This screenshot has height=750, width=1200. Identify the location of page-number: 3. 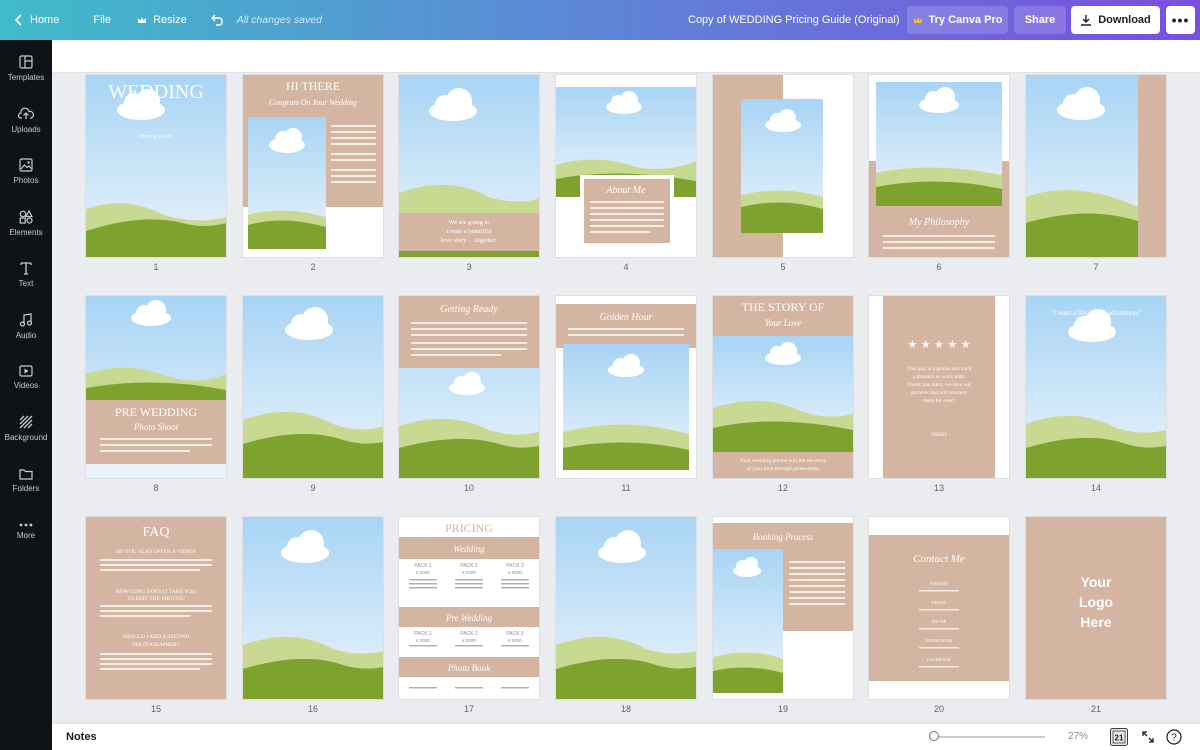
(469, 267).